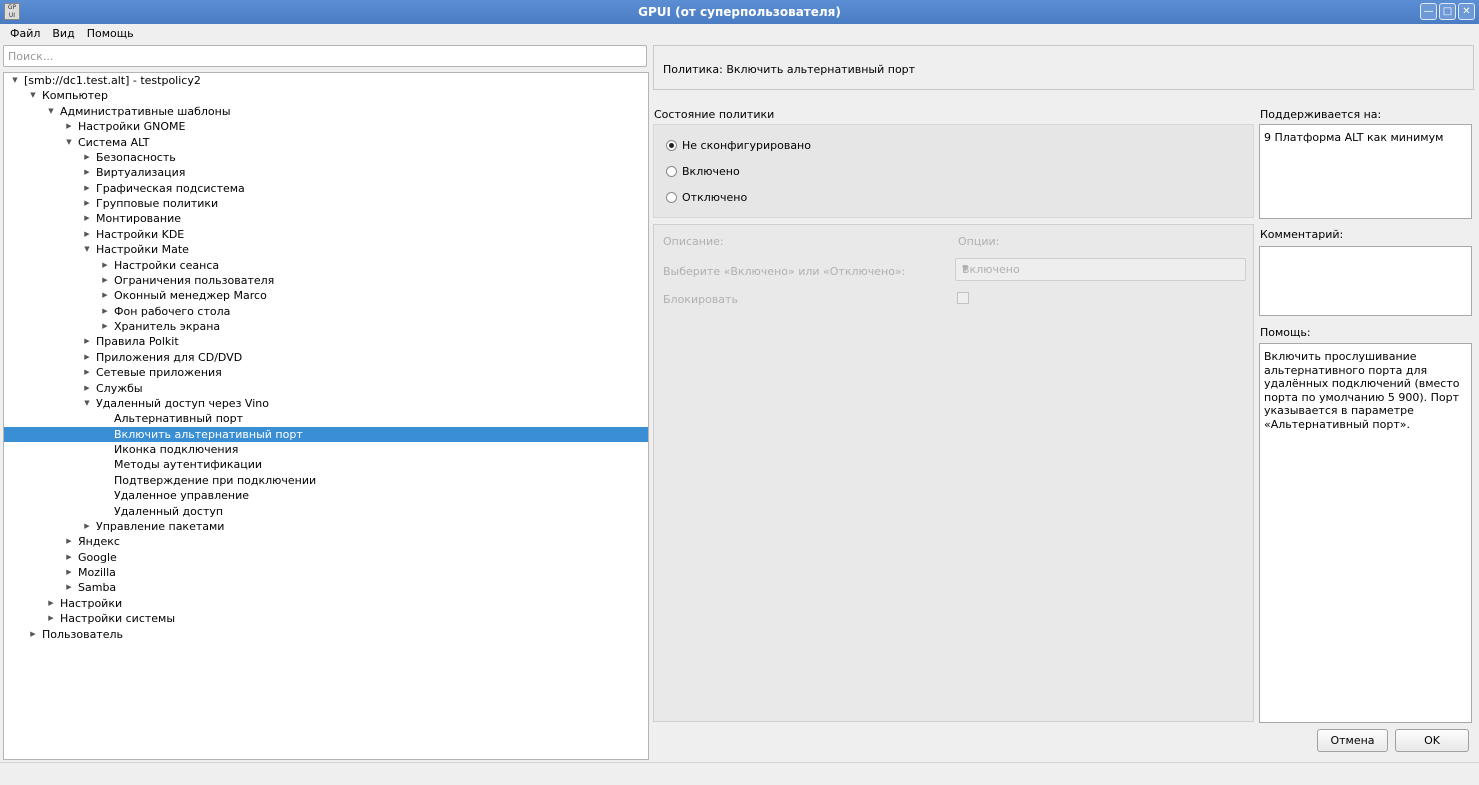 The height and width of the screenshot is (785, 1479). I want to click on radio-label: Включено, so click(711, 171).